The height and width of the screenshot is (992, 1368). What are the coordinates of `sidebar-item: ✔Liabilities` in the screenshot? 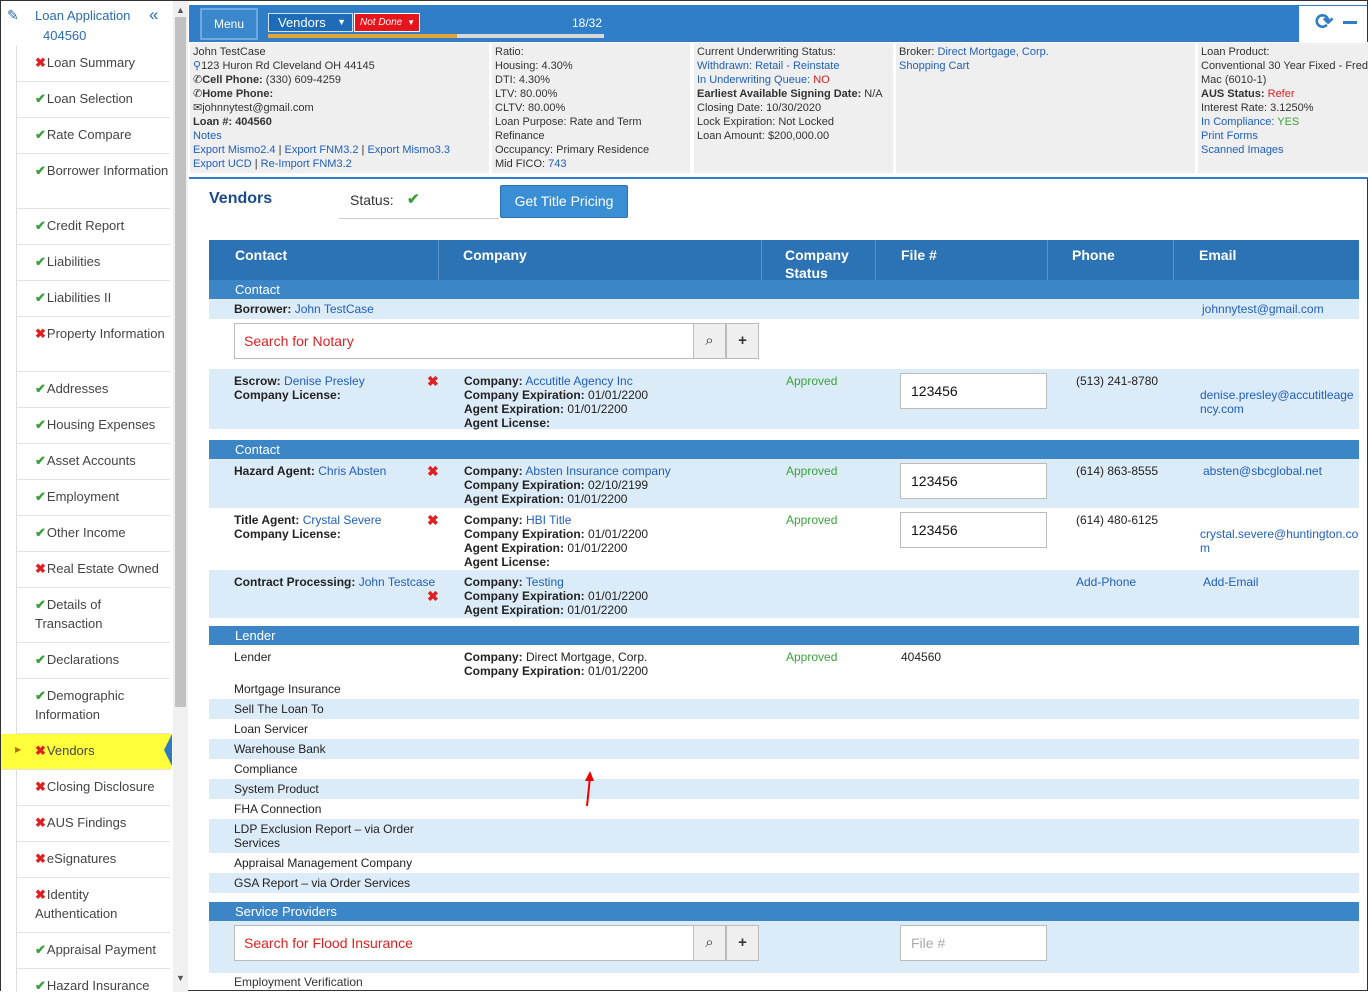 It's located at (93, 263).